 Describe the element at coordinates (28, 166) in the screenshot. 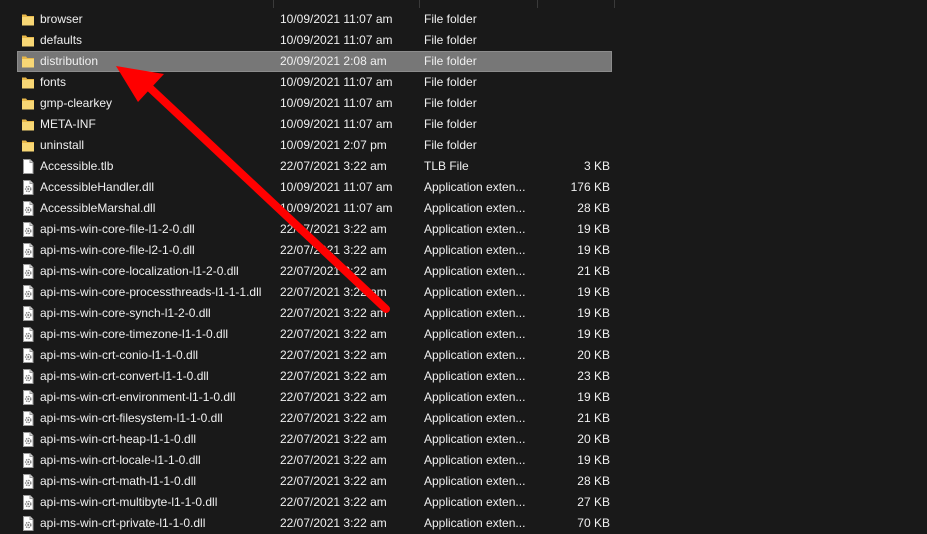

I see `document-file-icon` at that location.